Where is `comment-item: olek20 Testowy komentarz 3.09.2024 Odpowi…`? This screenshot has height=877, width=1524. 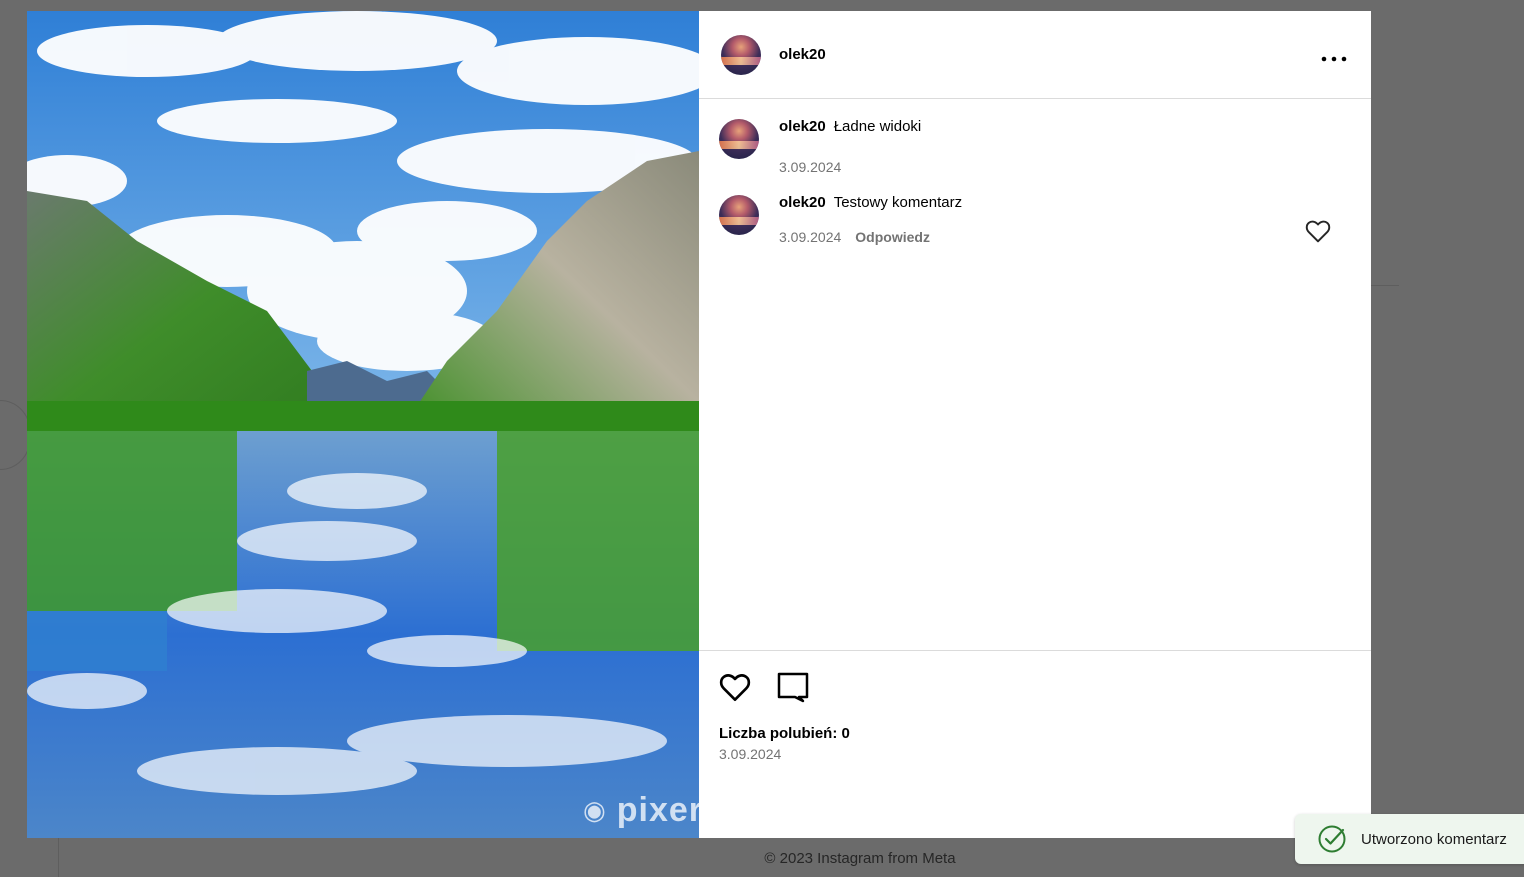 comment-item: olek20 Testowy komentarz 3.09.2024 Odpowi… is located at coordinates (1035, 219).